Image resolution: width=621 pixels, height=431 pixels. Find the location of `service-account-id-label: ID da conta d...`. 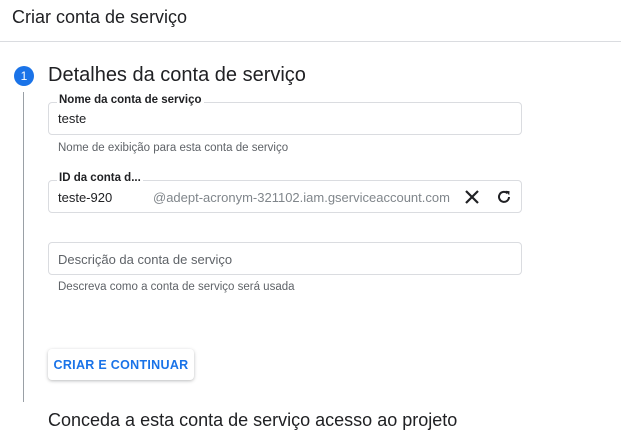

service-account-id-label: ID da conta d... is located at coordinates (100, 178).